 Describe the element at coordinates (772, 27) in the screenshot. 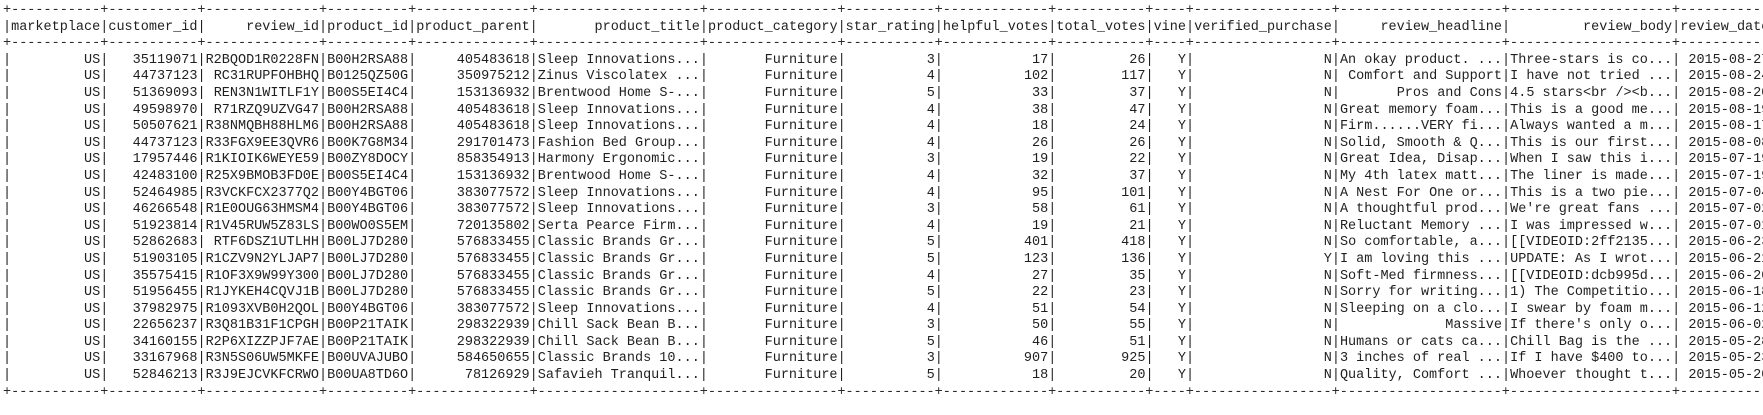

I see `column-header-product-category: product_category` at that location.